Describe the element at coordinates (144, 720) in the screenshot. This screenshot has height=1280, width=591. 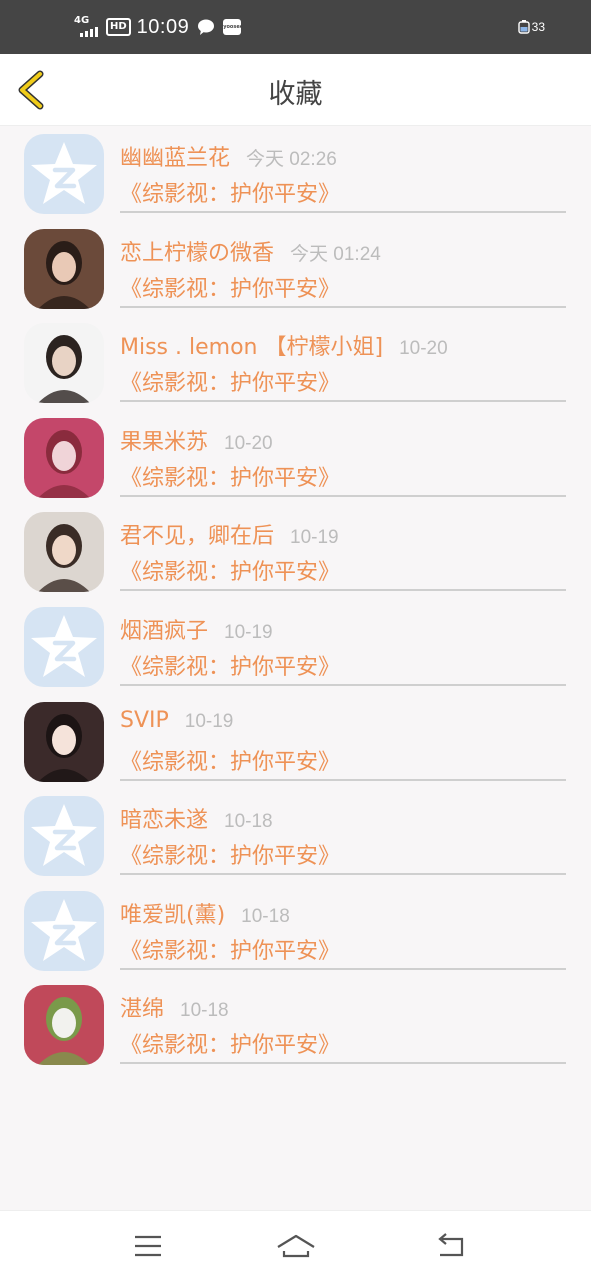
I see `user-name: SVIP` at that location.